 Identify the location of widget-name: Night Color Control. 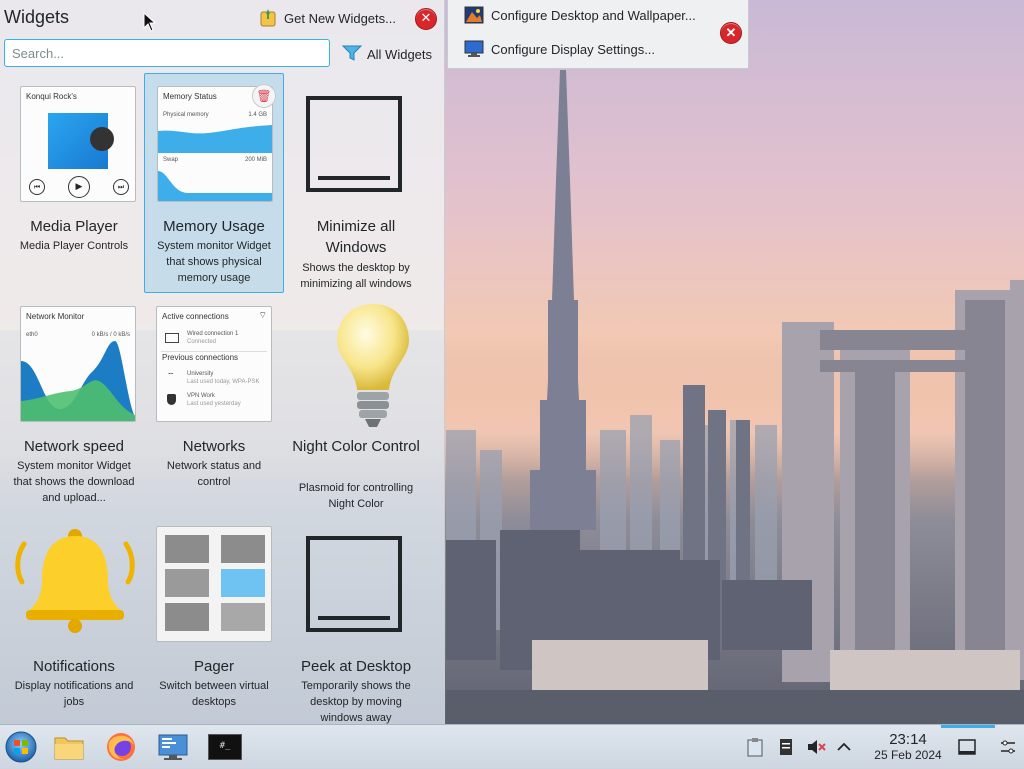
(356, 446).